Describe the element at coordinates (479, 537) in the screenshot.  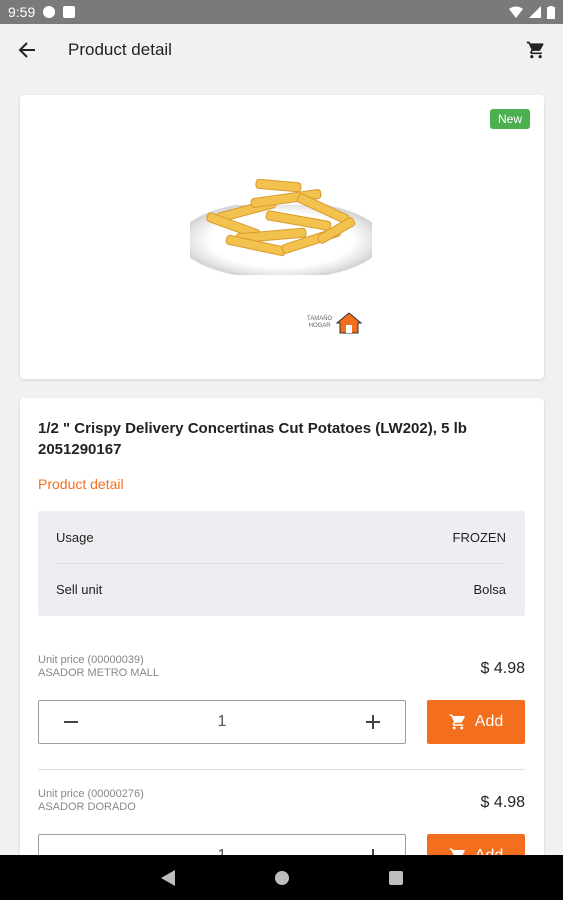
I see `attribute-value: FROZEN` at that location.